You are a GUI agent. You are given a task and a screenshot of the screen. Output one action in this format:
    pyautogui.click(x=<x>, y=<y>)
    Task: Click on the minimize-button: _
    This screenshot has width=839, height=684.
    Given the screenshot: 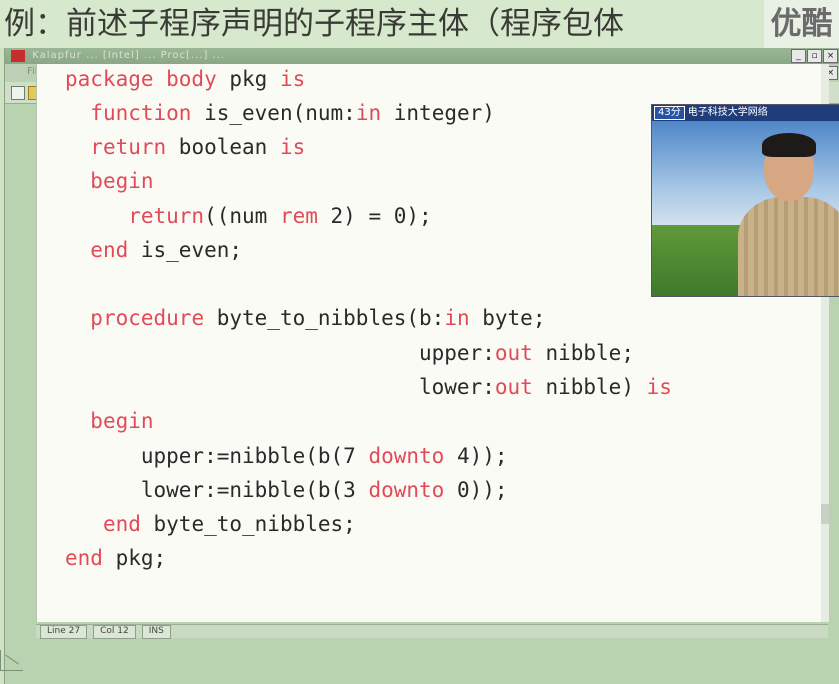 What is the action you would take?
    pyautogui.click(x=798, y=56)
    